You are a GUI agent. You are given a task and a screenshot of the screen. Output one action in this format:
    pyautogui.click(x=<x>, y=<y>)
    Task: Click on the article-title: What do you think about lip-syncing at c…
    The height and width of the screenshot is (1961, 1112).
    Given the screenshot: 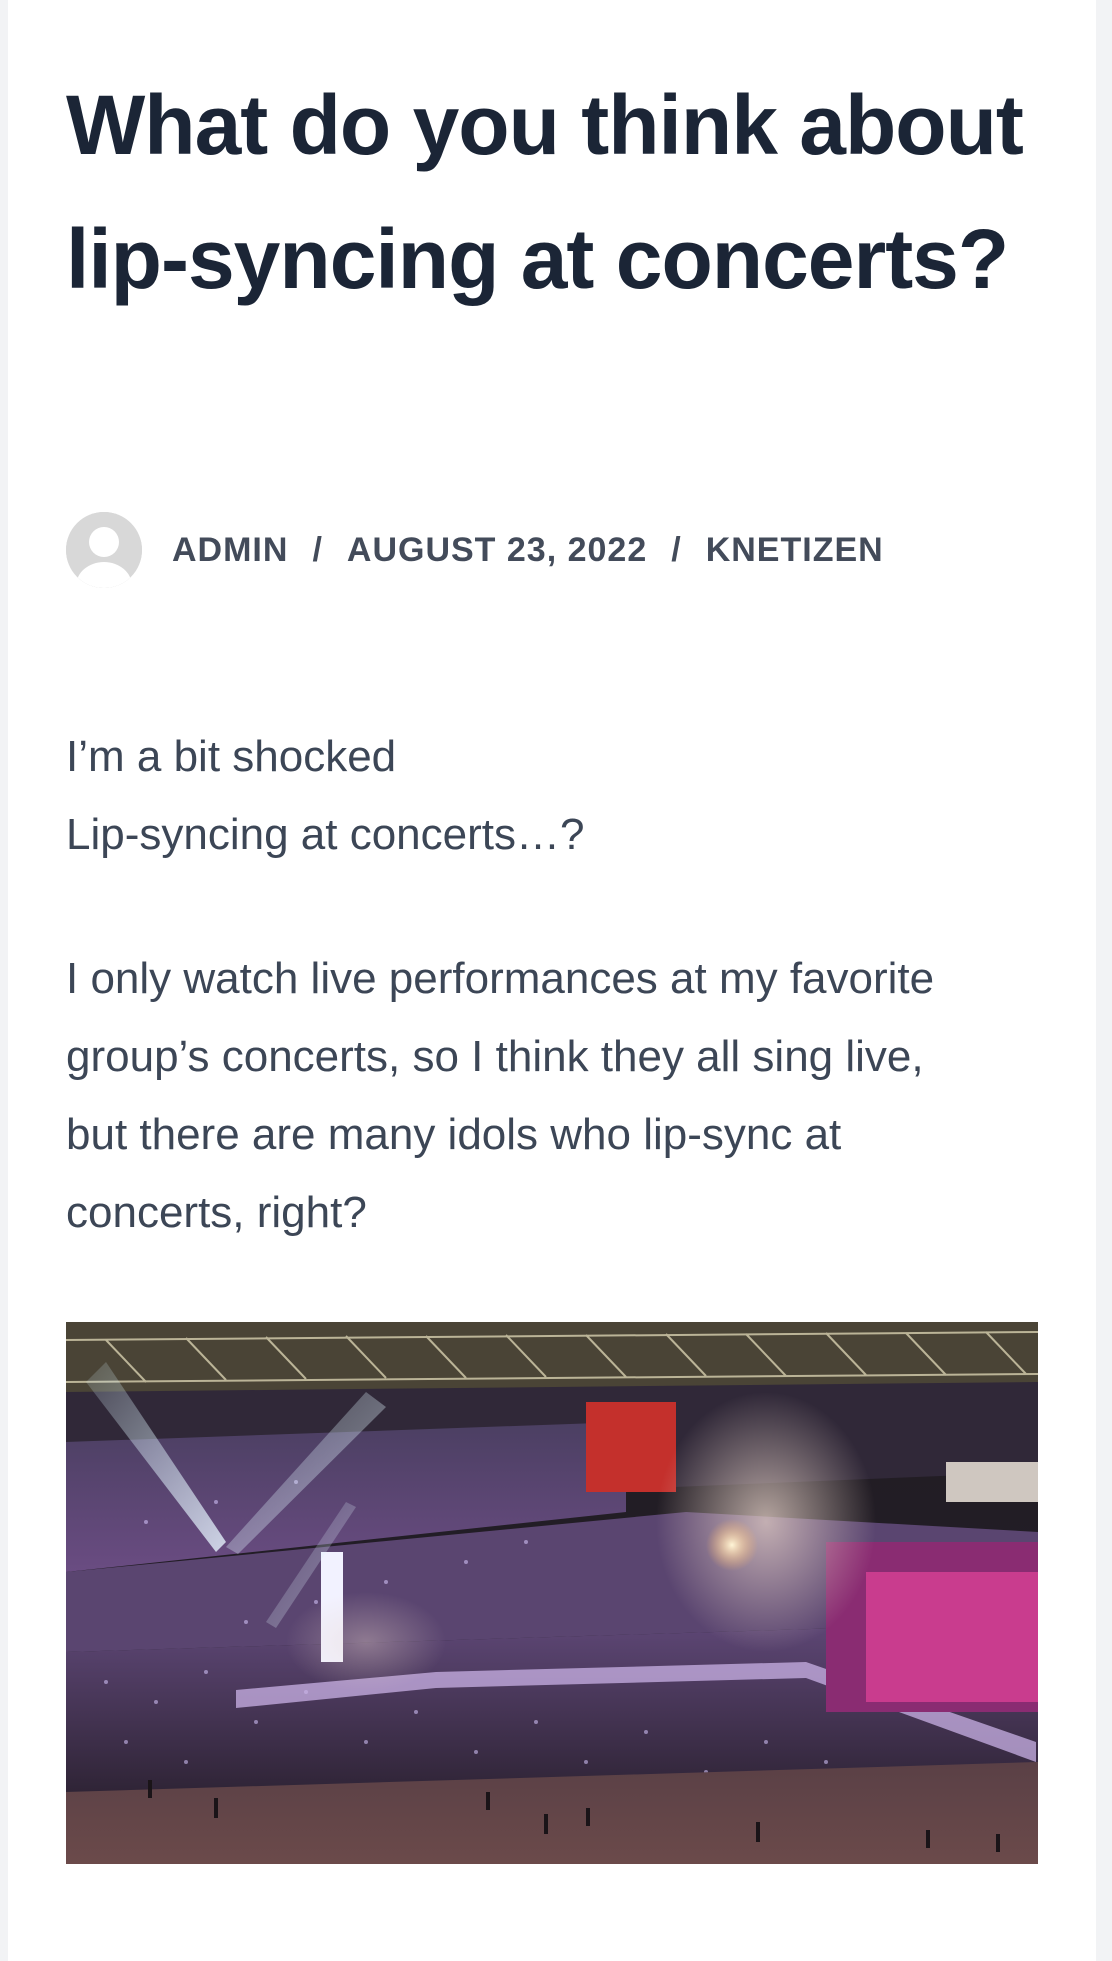 What is the action you would take?
    pyautogui.click(x=545, y=192)
    